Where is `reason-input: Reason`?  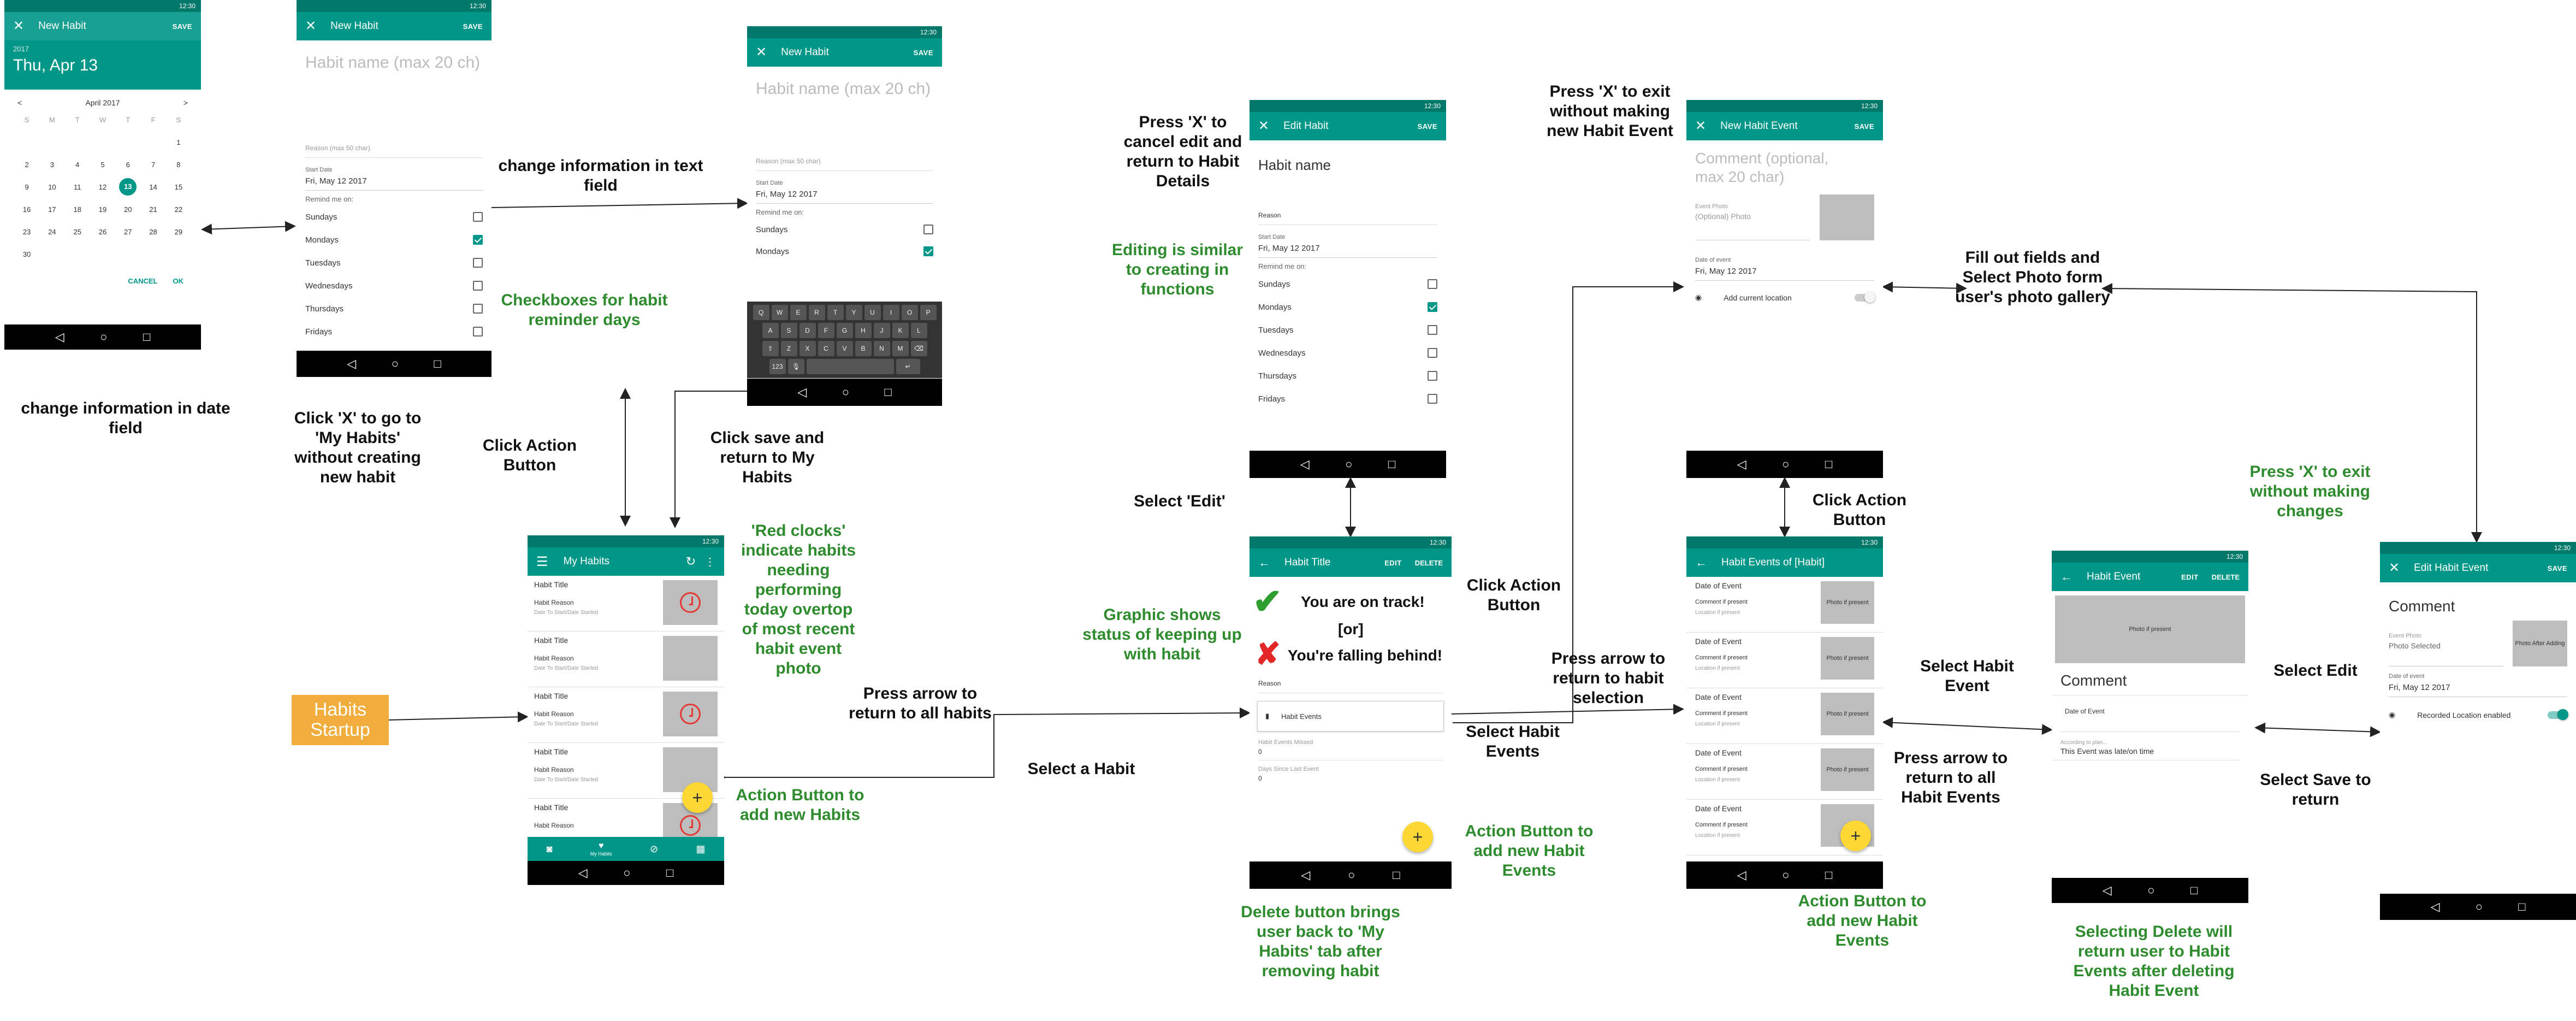
reason-input: Reason is located at coordinates (1348, 218).